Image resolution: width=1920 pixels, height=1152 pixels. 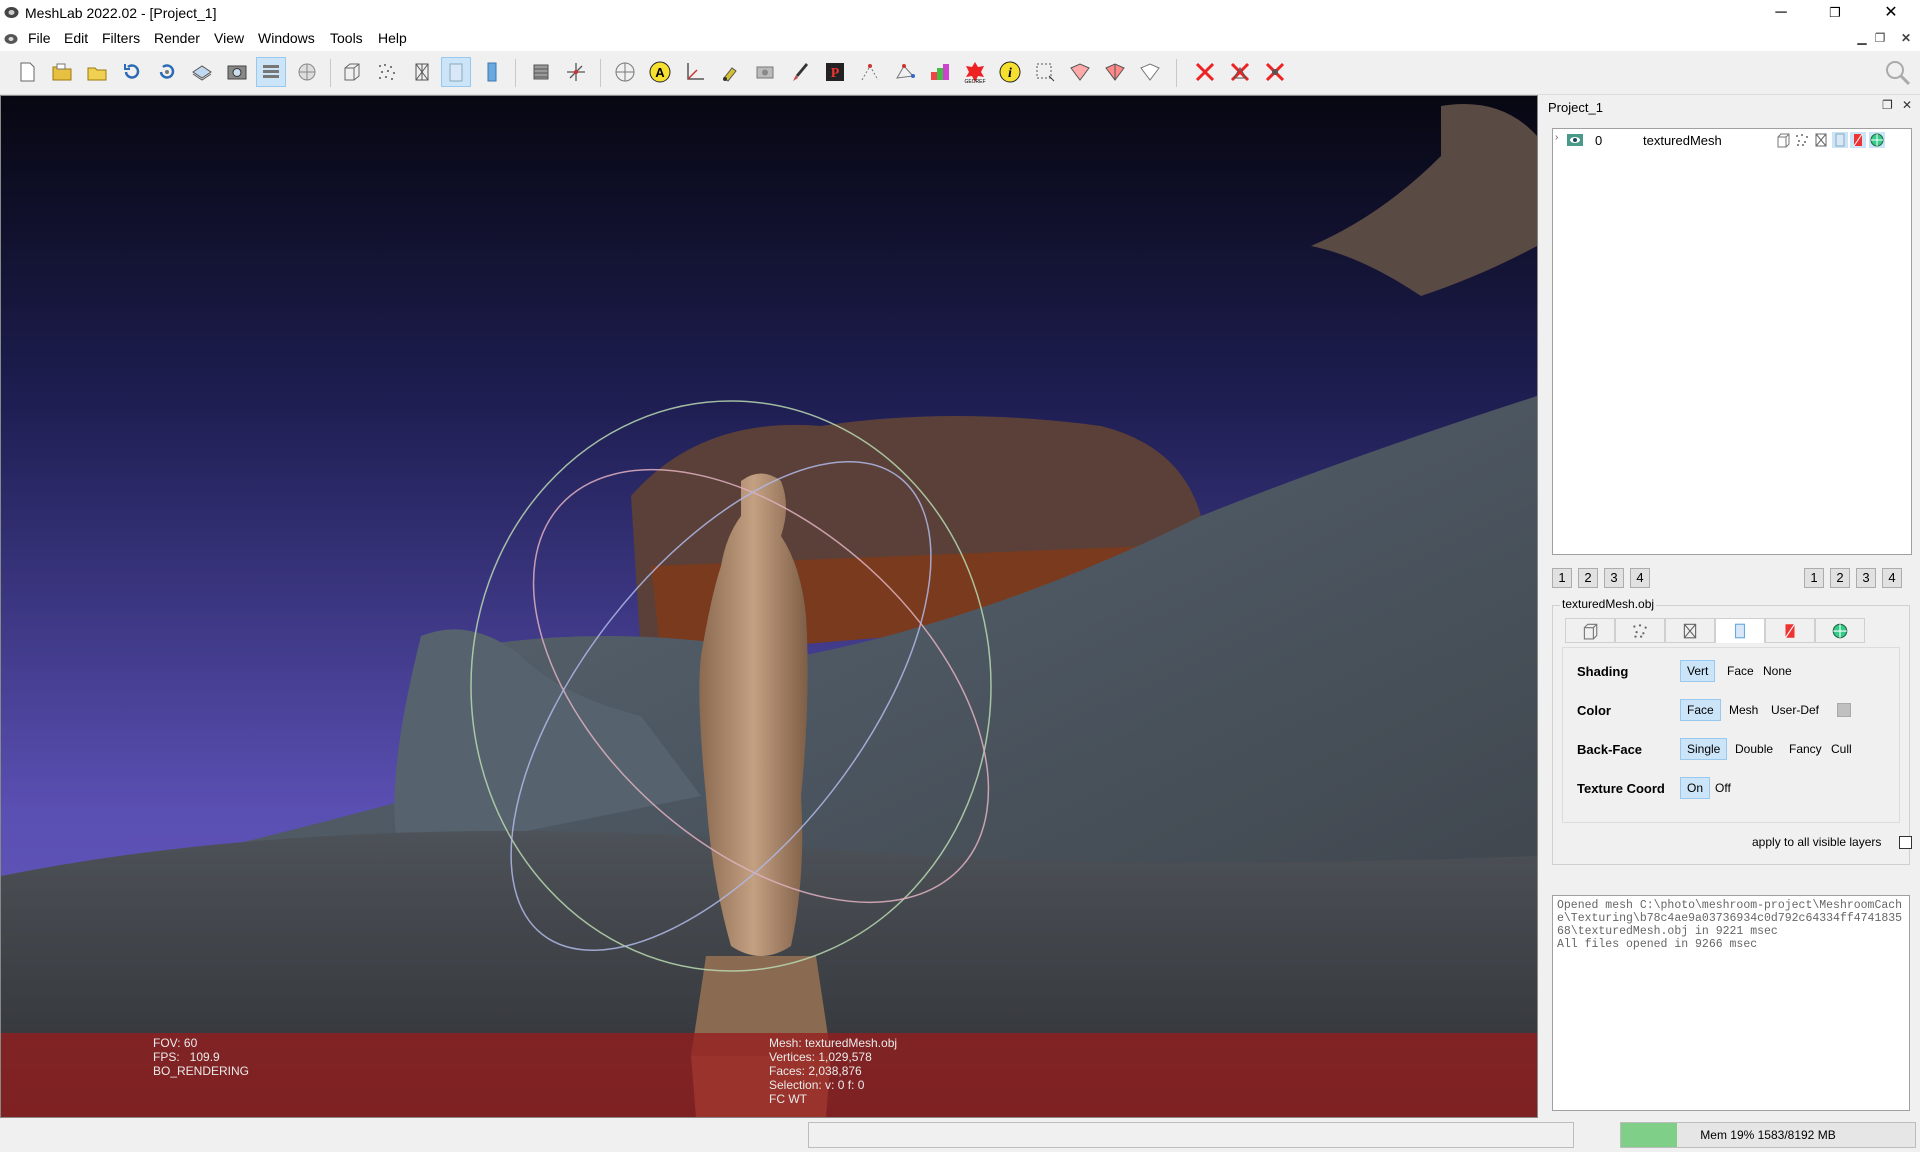 What do you see at coordinates (307, 72) in the screenshot?
I see `raster-layers-icon` at bounding box center [307, 72].